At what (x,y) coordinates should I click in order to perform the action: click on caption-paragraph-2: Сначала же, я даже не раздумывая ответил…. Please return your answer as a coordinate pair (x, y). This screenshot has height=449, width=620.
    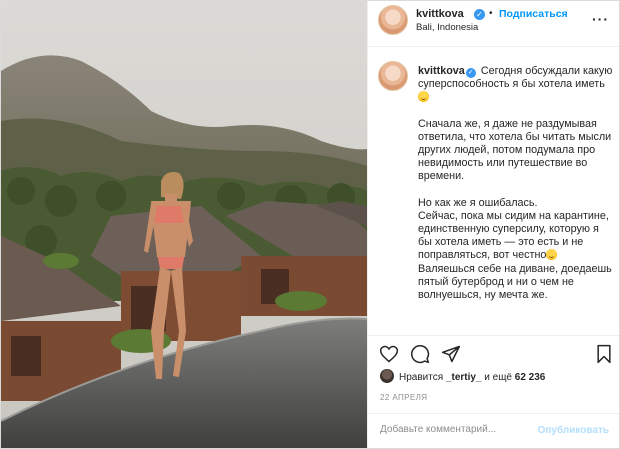
    Looking at the image, I should click on (515, 150).